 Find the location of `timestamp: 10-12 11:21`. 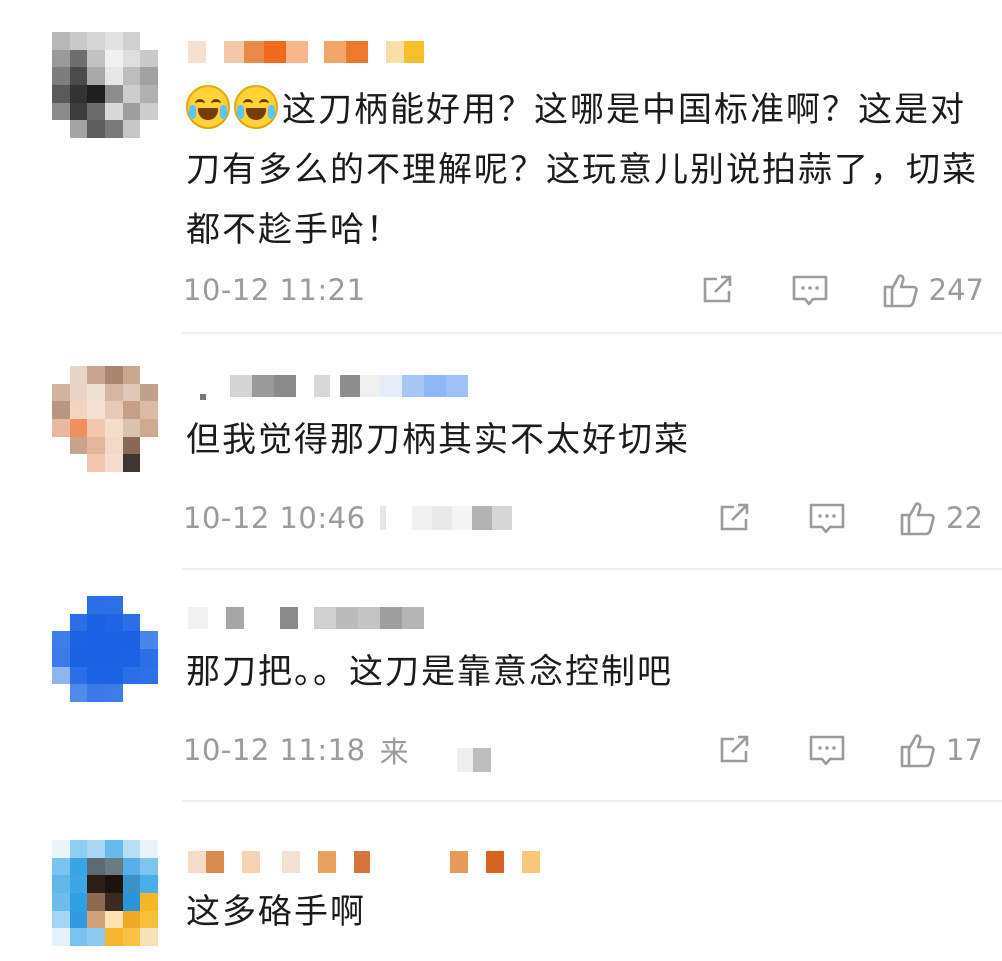

timestamp: 10-12 11:21 is located at coordinates (274, 290).